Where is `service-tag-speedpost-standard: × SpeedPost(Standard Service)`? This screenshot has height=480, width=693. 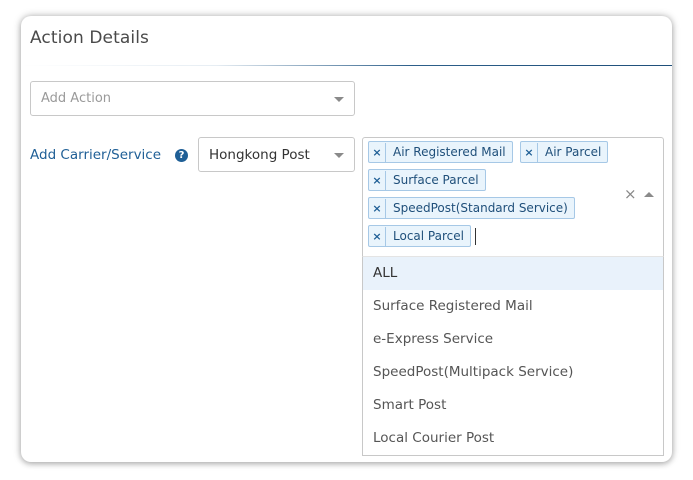 service-tag-speedpost-standard: × SpeedPost(Standard Service) is located at coordinates (471, 208).